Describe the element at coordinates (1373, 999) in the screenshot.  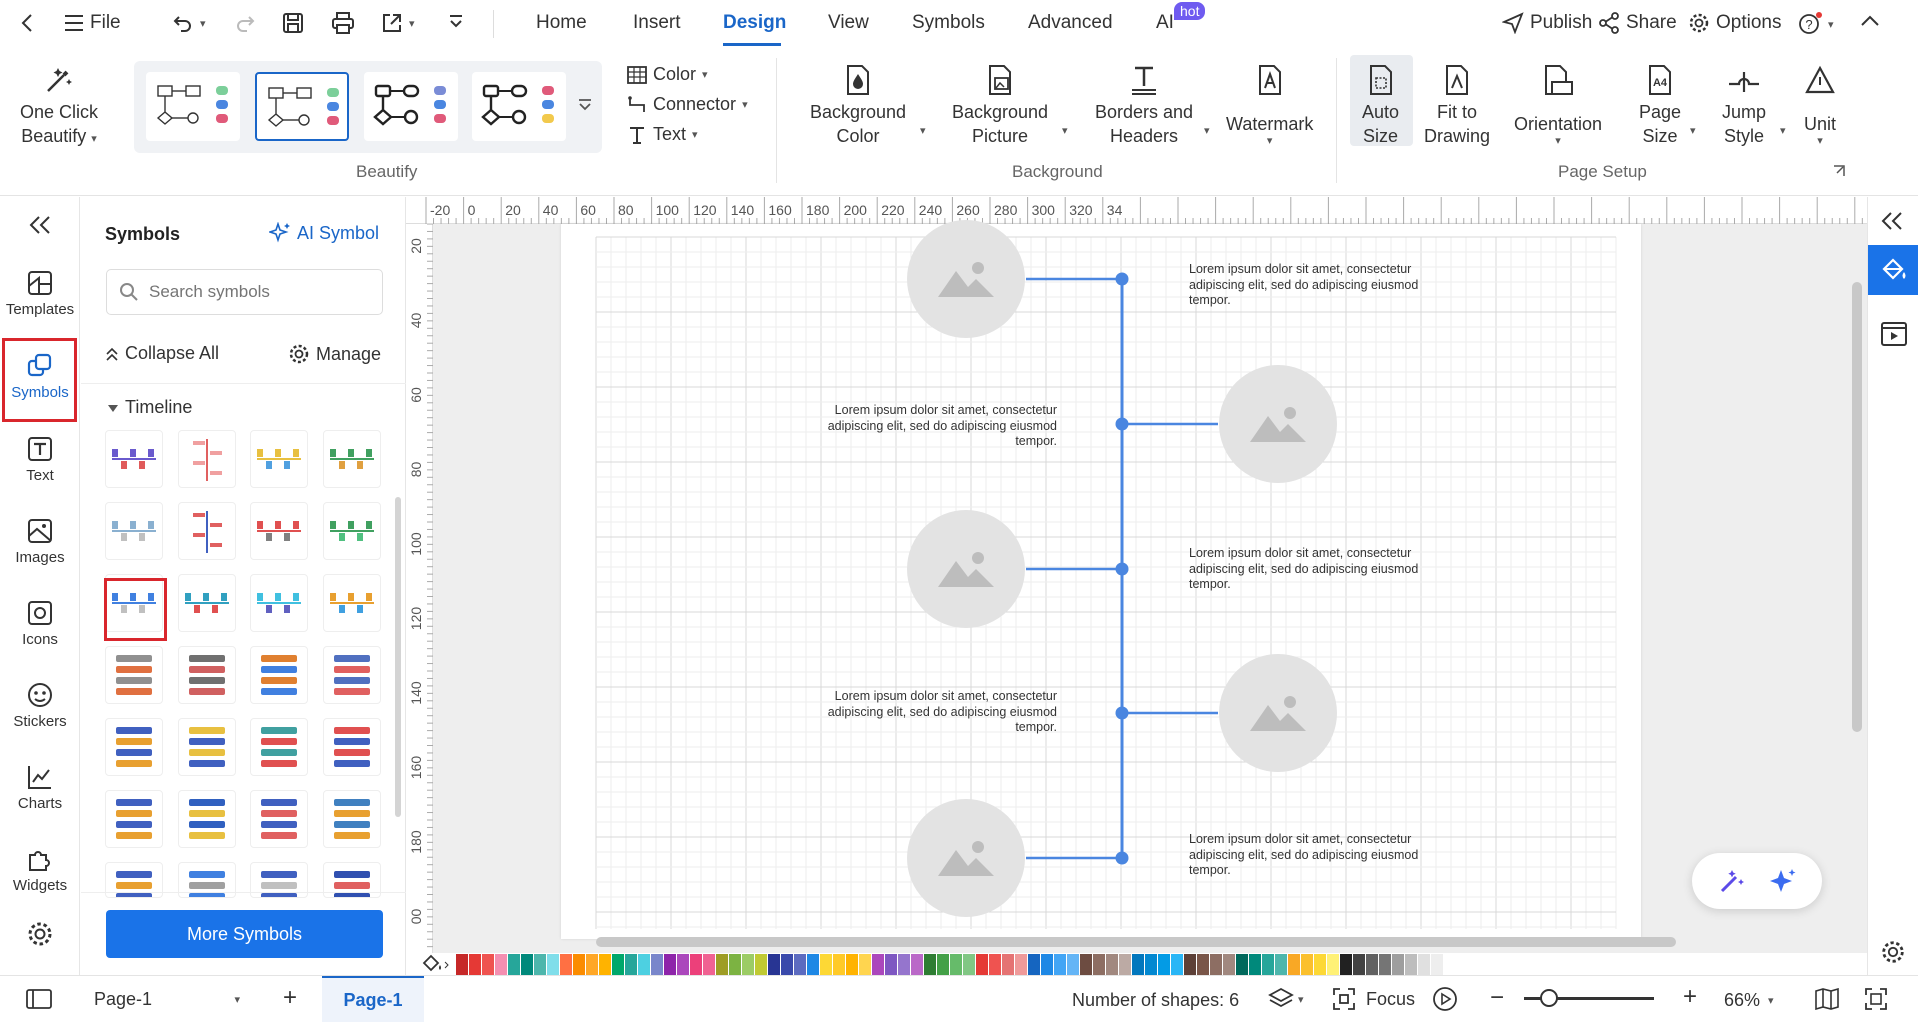
I see `focus-mode-button: Focus` at that location.